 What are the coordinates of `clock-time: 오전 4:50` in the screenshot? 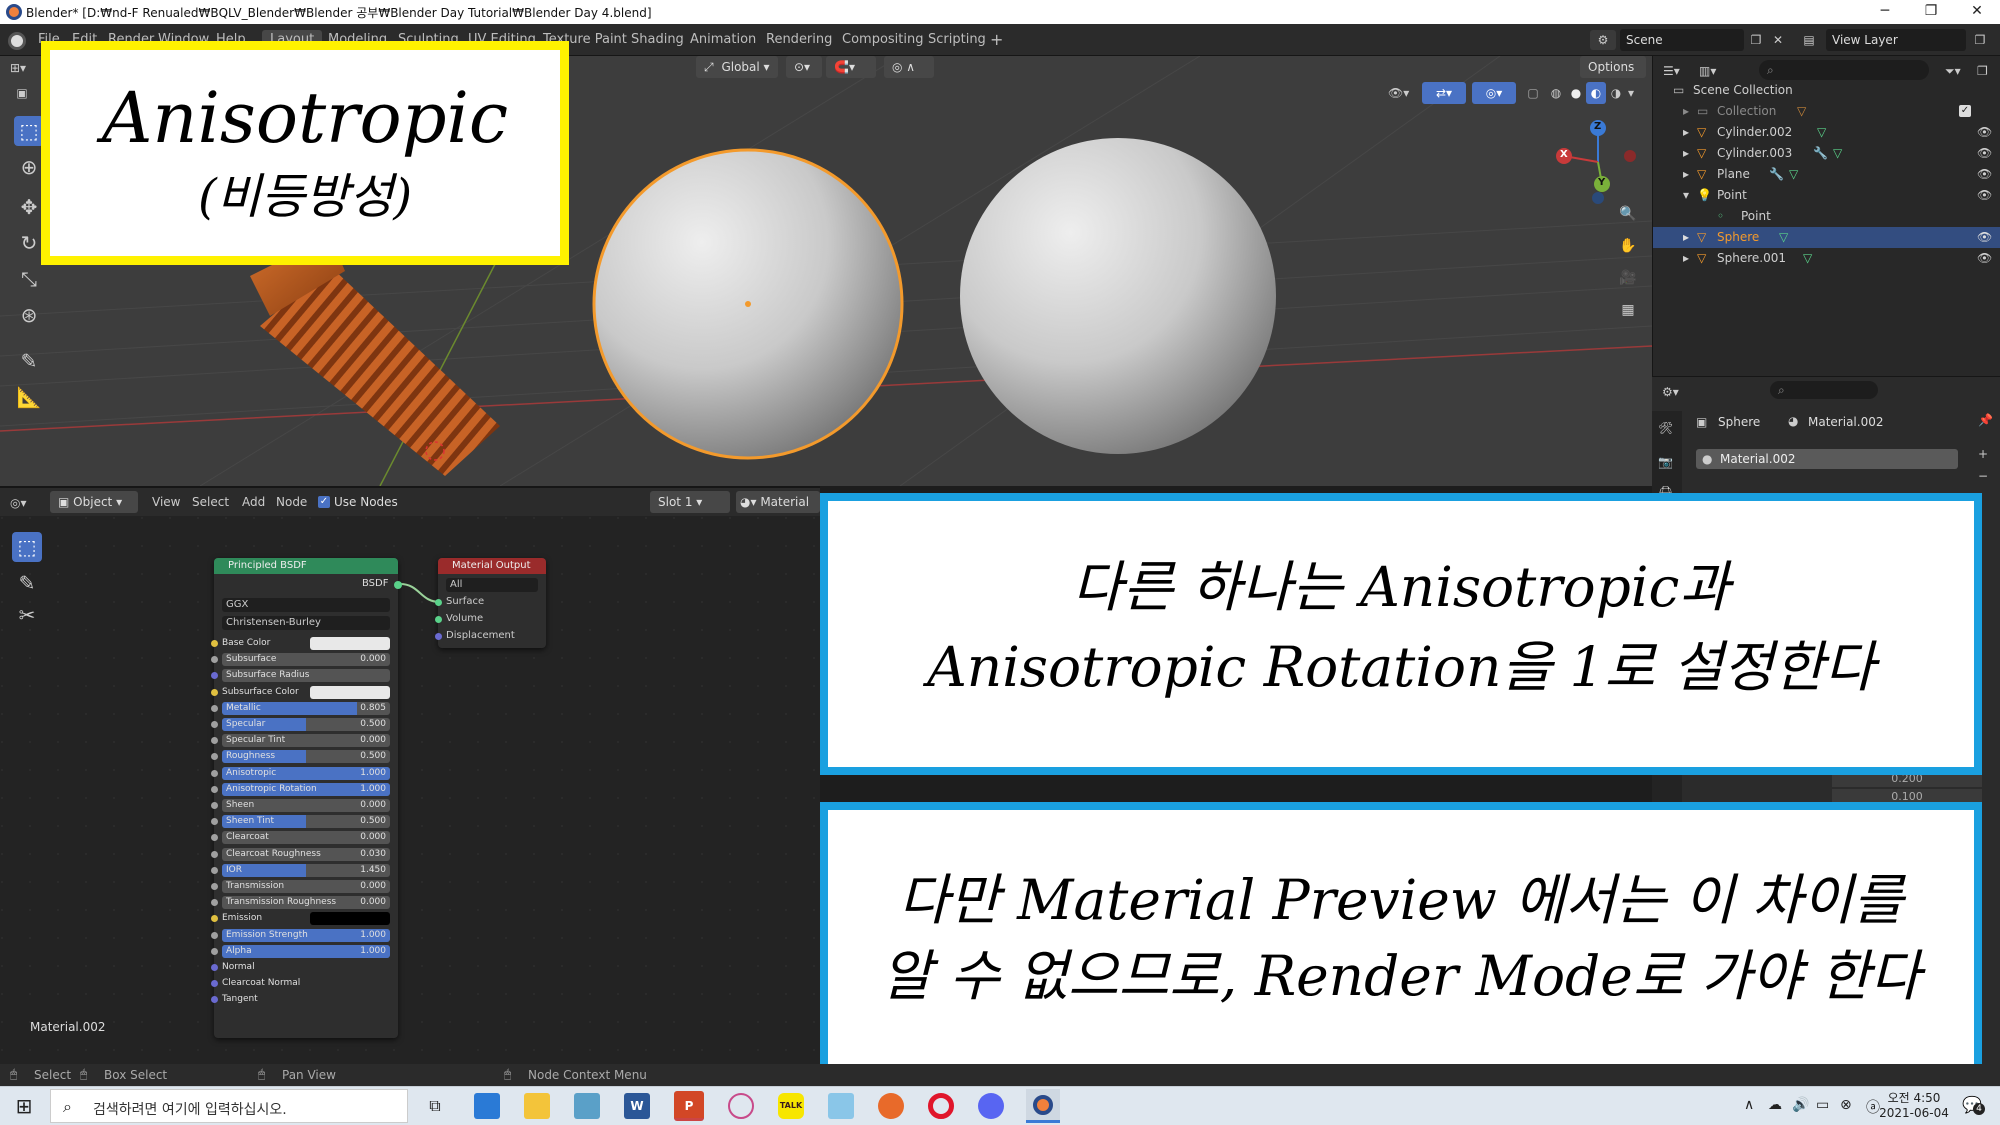 It's located at (1914, 1097).